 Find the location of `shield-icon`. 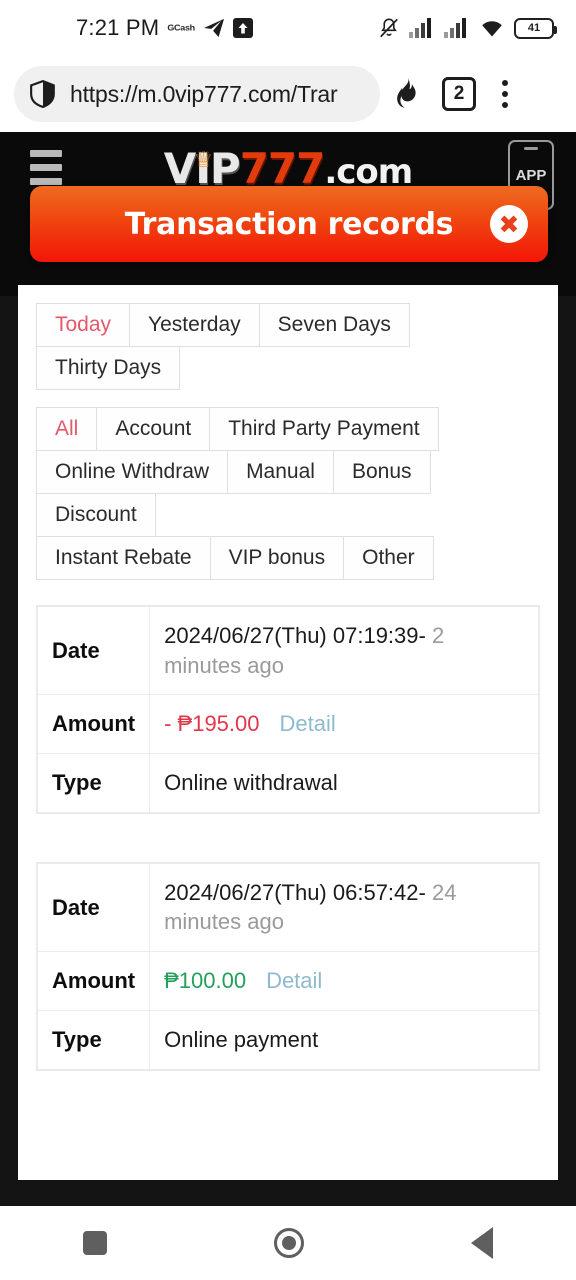

shield-icon is located at coordinates (42, 94).